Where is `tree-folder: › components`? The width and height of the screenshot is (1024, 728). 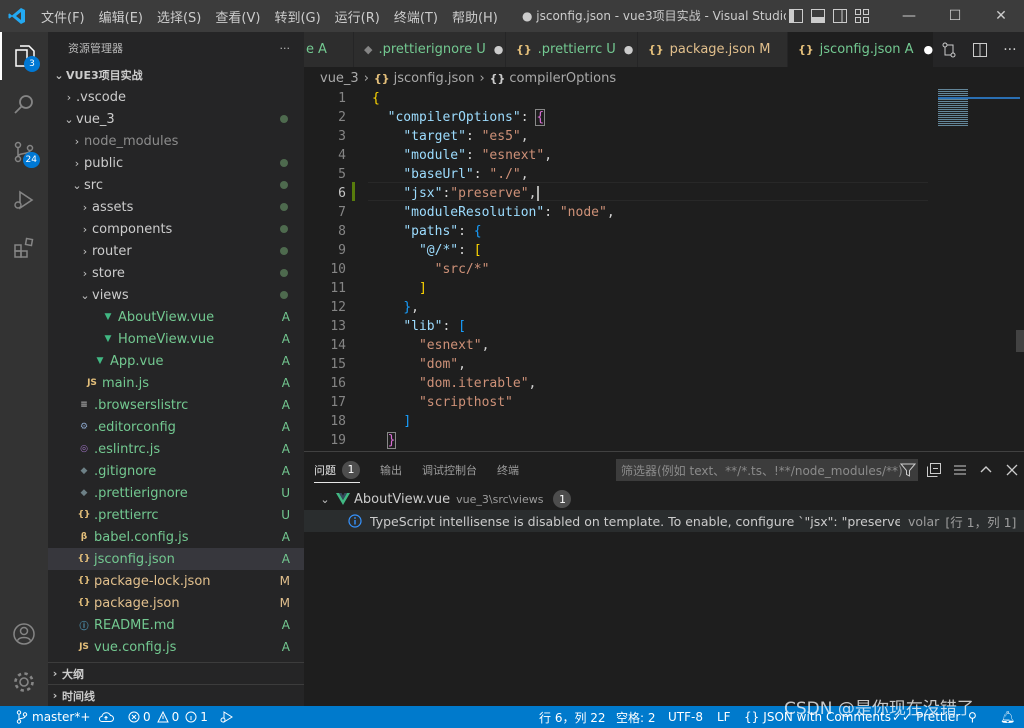 tree-folder: › components is located at coordinates (176, 229).